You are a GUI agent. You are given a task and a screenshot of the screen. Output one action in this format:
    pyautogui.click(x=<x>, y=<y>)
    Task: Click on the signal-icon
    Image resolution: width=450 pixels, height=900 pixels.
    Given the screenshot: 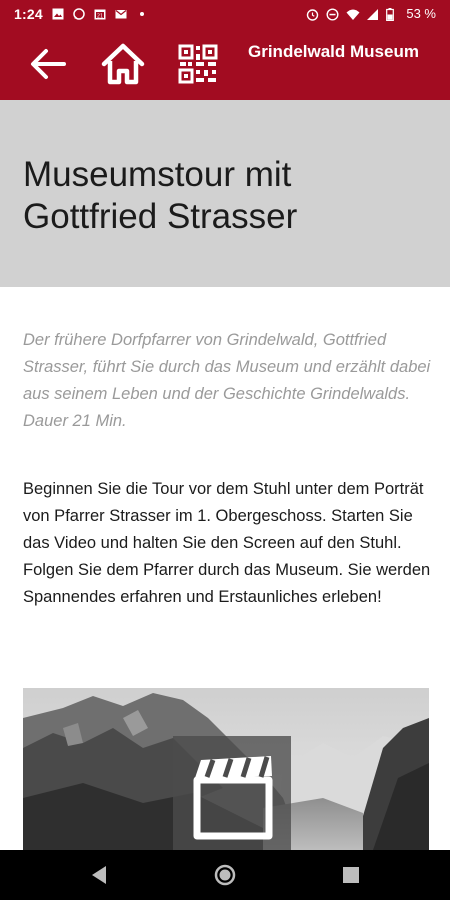 What is the action you would take?
    pyautogui.click(x=372, y=14)
    